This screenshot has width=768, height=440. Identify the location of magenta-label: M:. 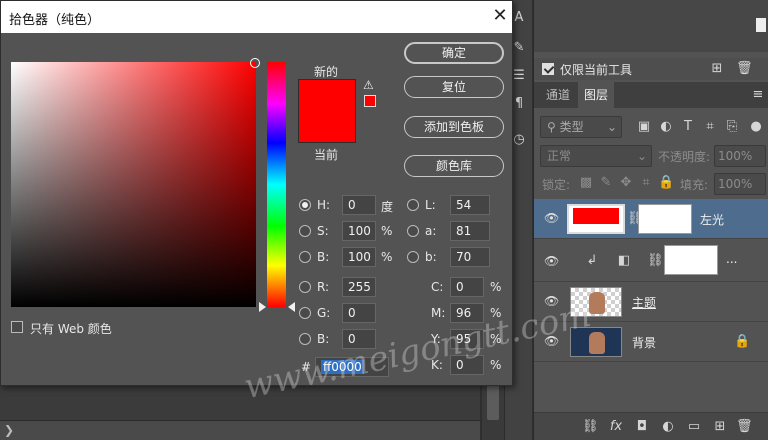
(438, 313).